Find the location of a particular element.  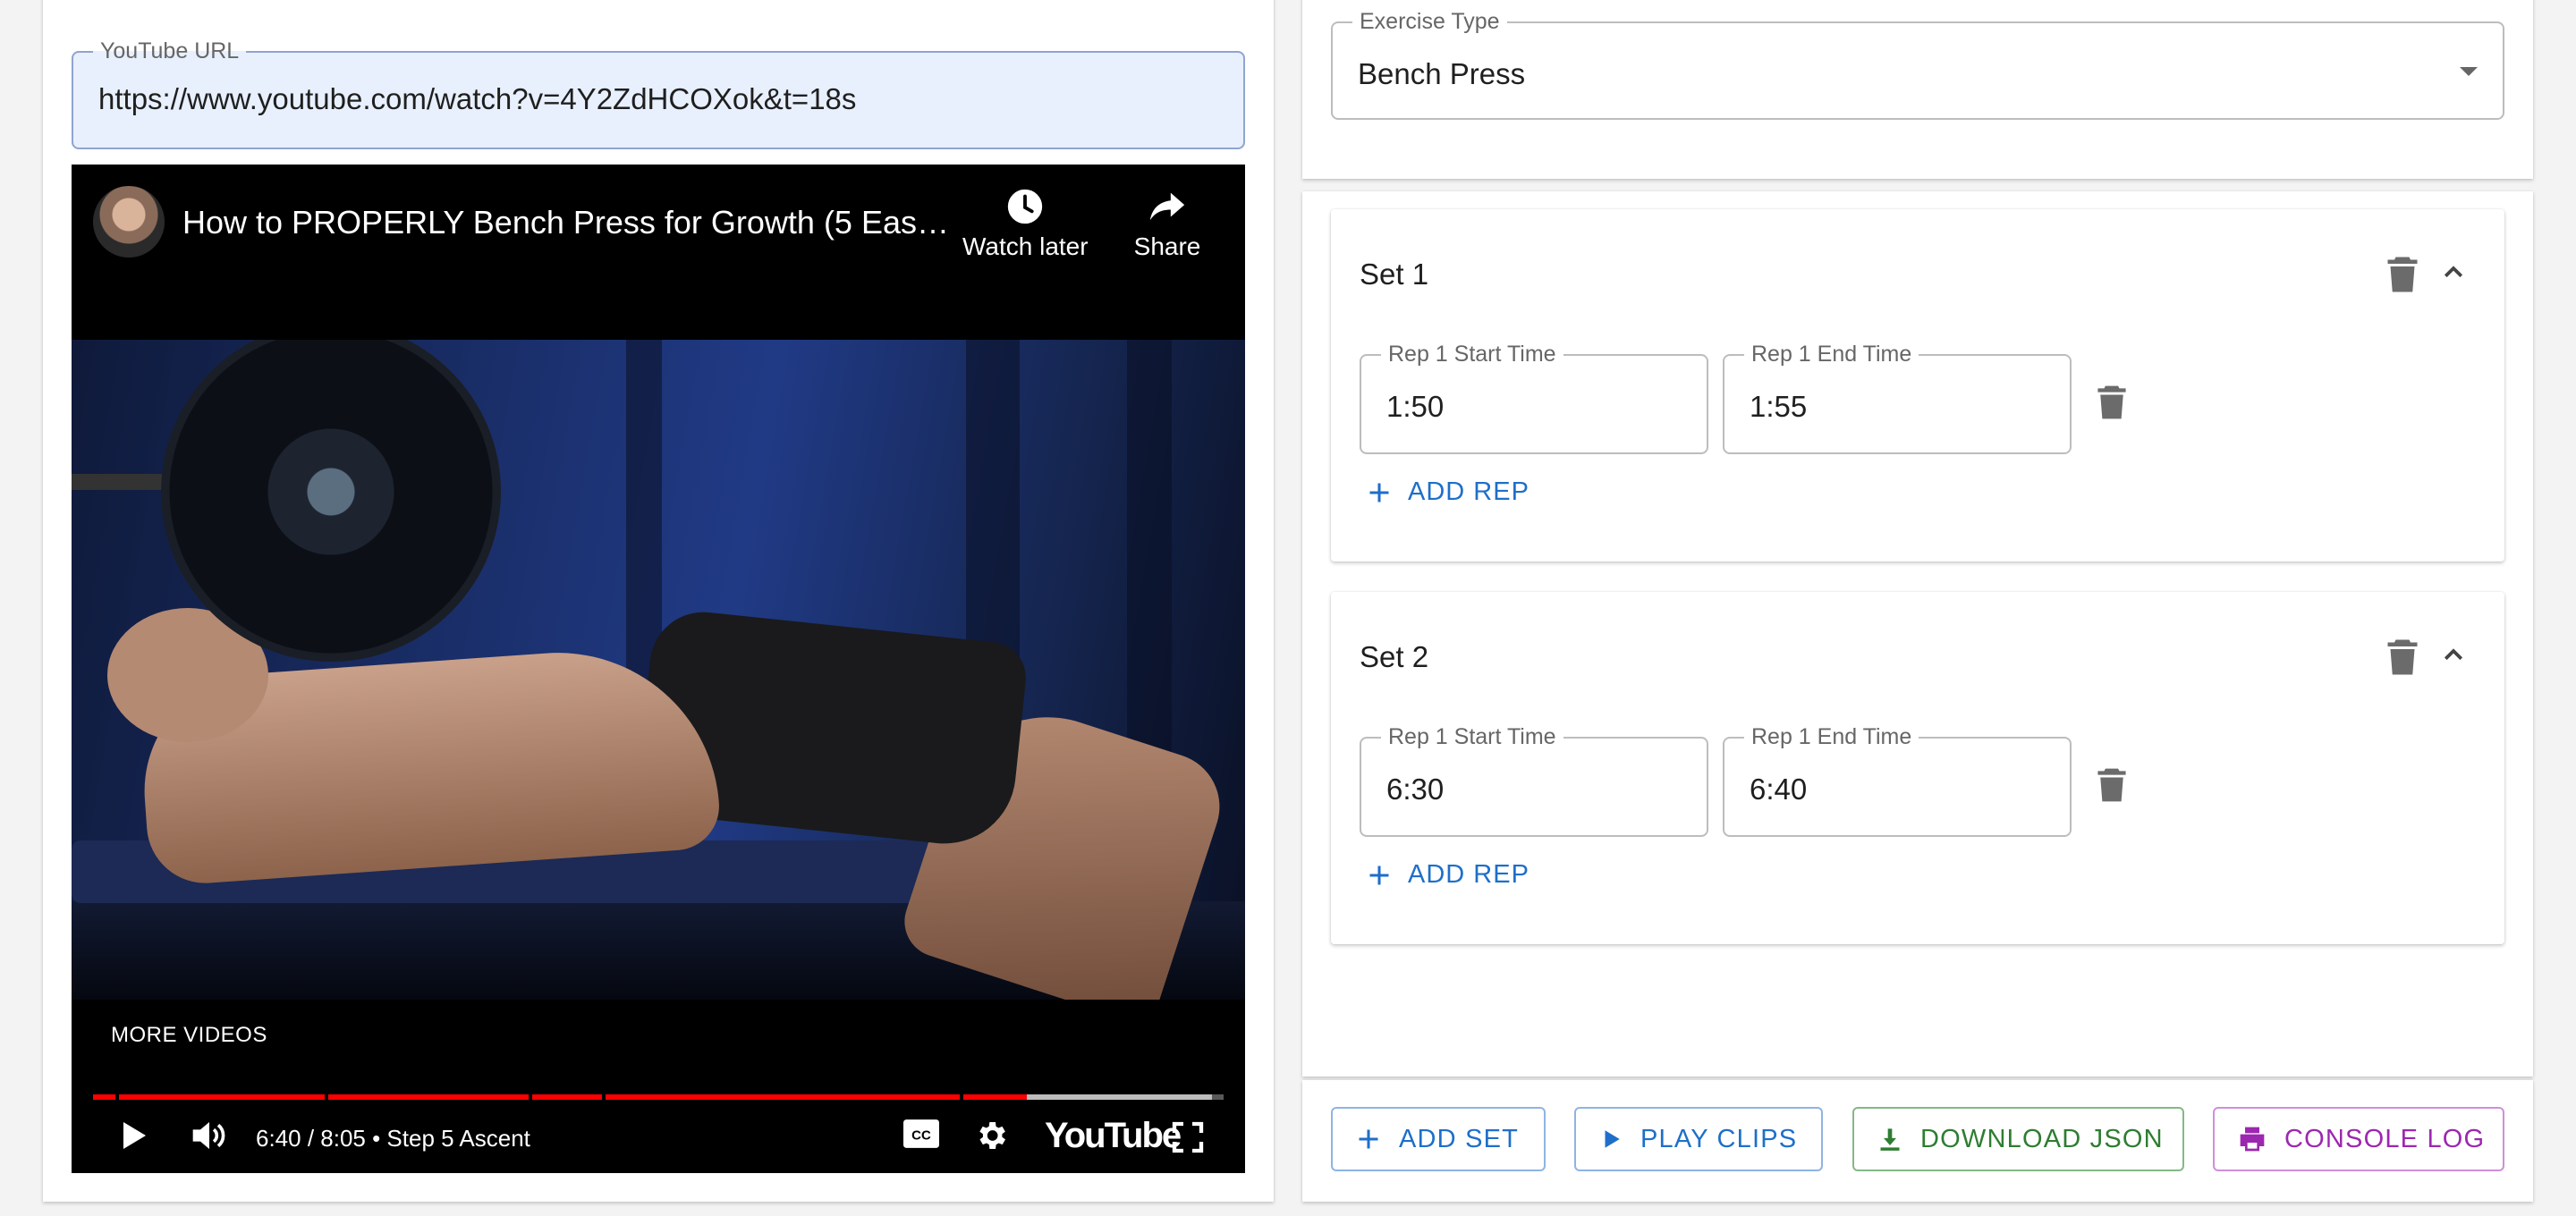

svg-text: CC is located at coordinates (921, 1136).